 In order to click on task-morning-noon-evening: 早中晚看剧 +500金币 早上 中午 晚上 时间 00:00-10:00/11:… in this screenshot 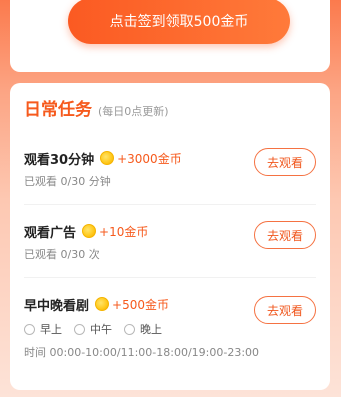, I will do `click(170, 327)`.